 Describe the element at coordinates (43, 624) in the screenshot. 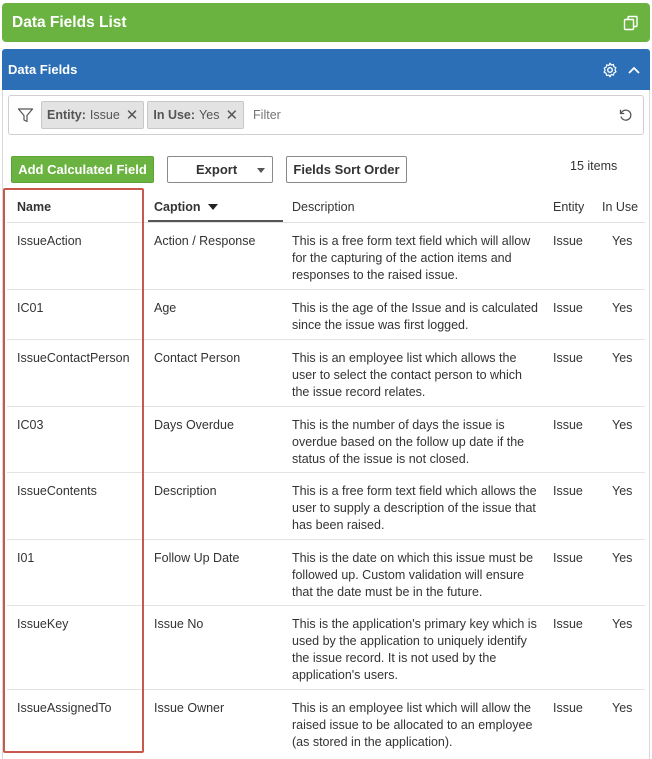

I see `field-name-cell: IssueKey` at that location.